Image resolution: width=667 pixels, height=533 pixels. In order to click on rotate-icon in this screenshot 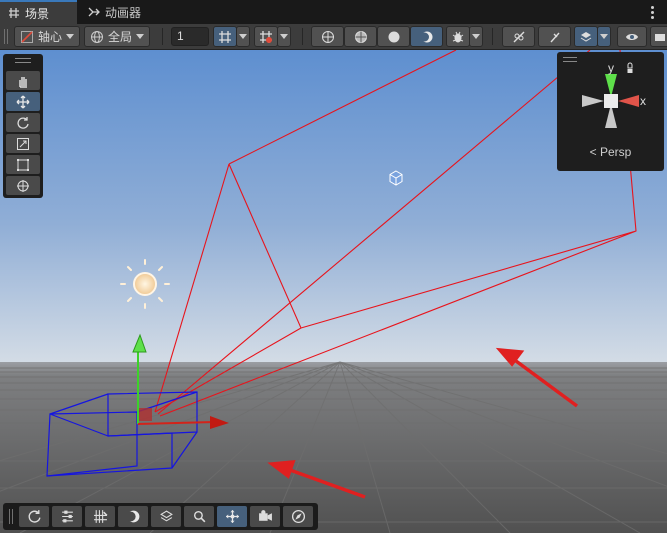, I will do `click(23, 122)`.